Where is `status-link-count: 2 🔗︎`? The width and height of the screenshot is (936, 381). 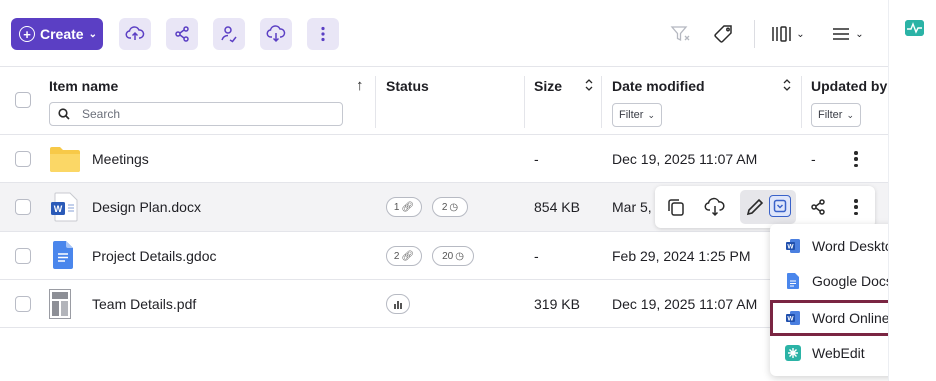 status-link-count: 2 🔗︎ is located at coordinates (404, 256).